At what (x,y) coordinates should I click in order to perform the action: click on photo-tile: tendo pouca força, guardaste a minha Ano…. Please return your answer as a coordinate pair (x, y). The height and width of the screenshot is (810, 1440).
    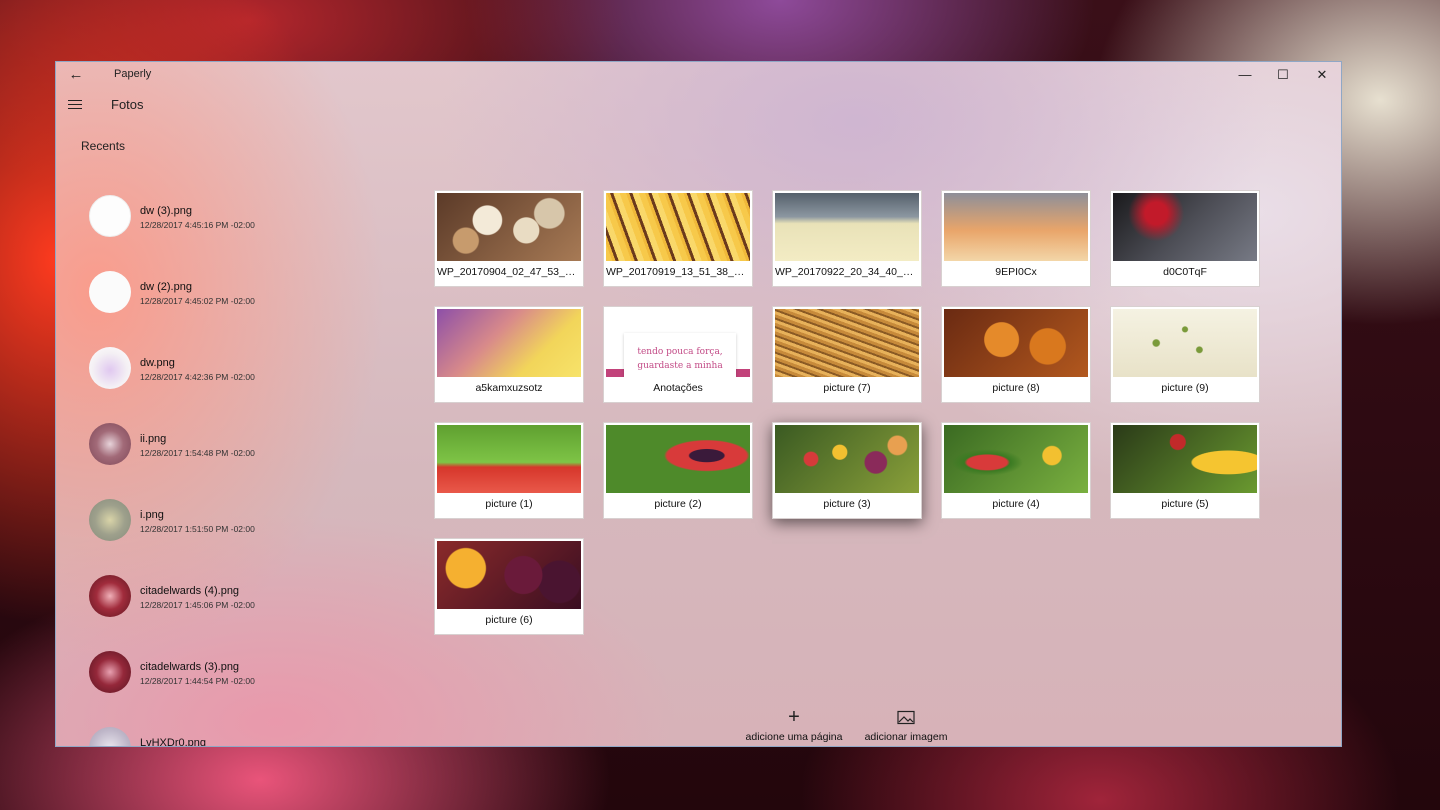
    Looking at the image, I should click on (678, 354).